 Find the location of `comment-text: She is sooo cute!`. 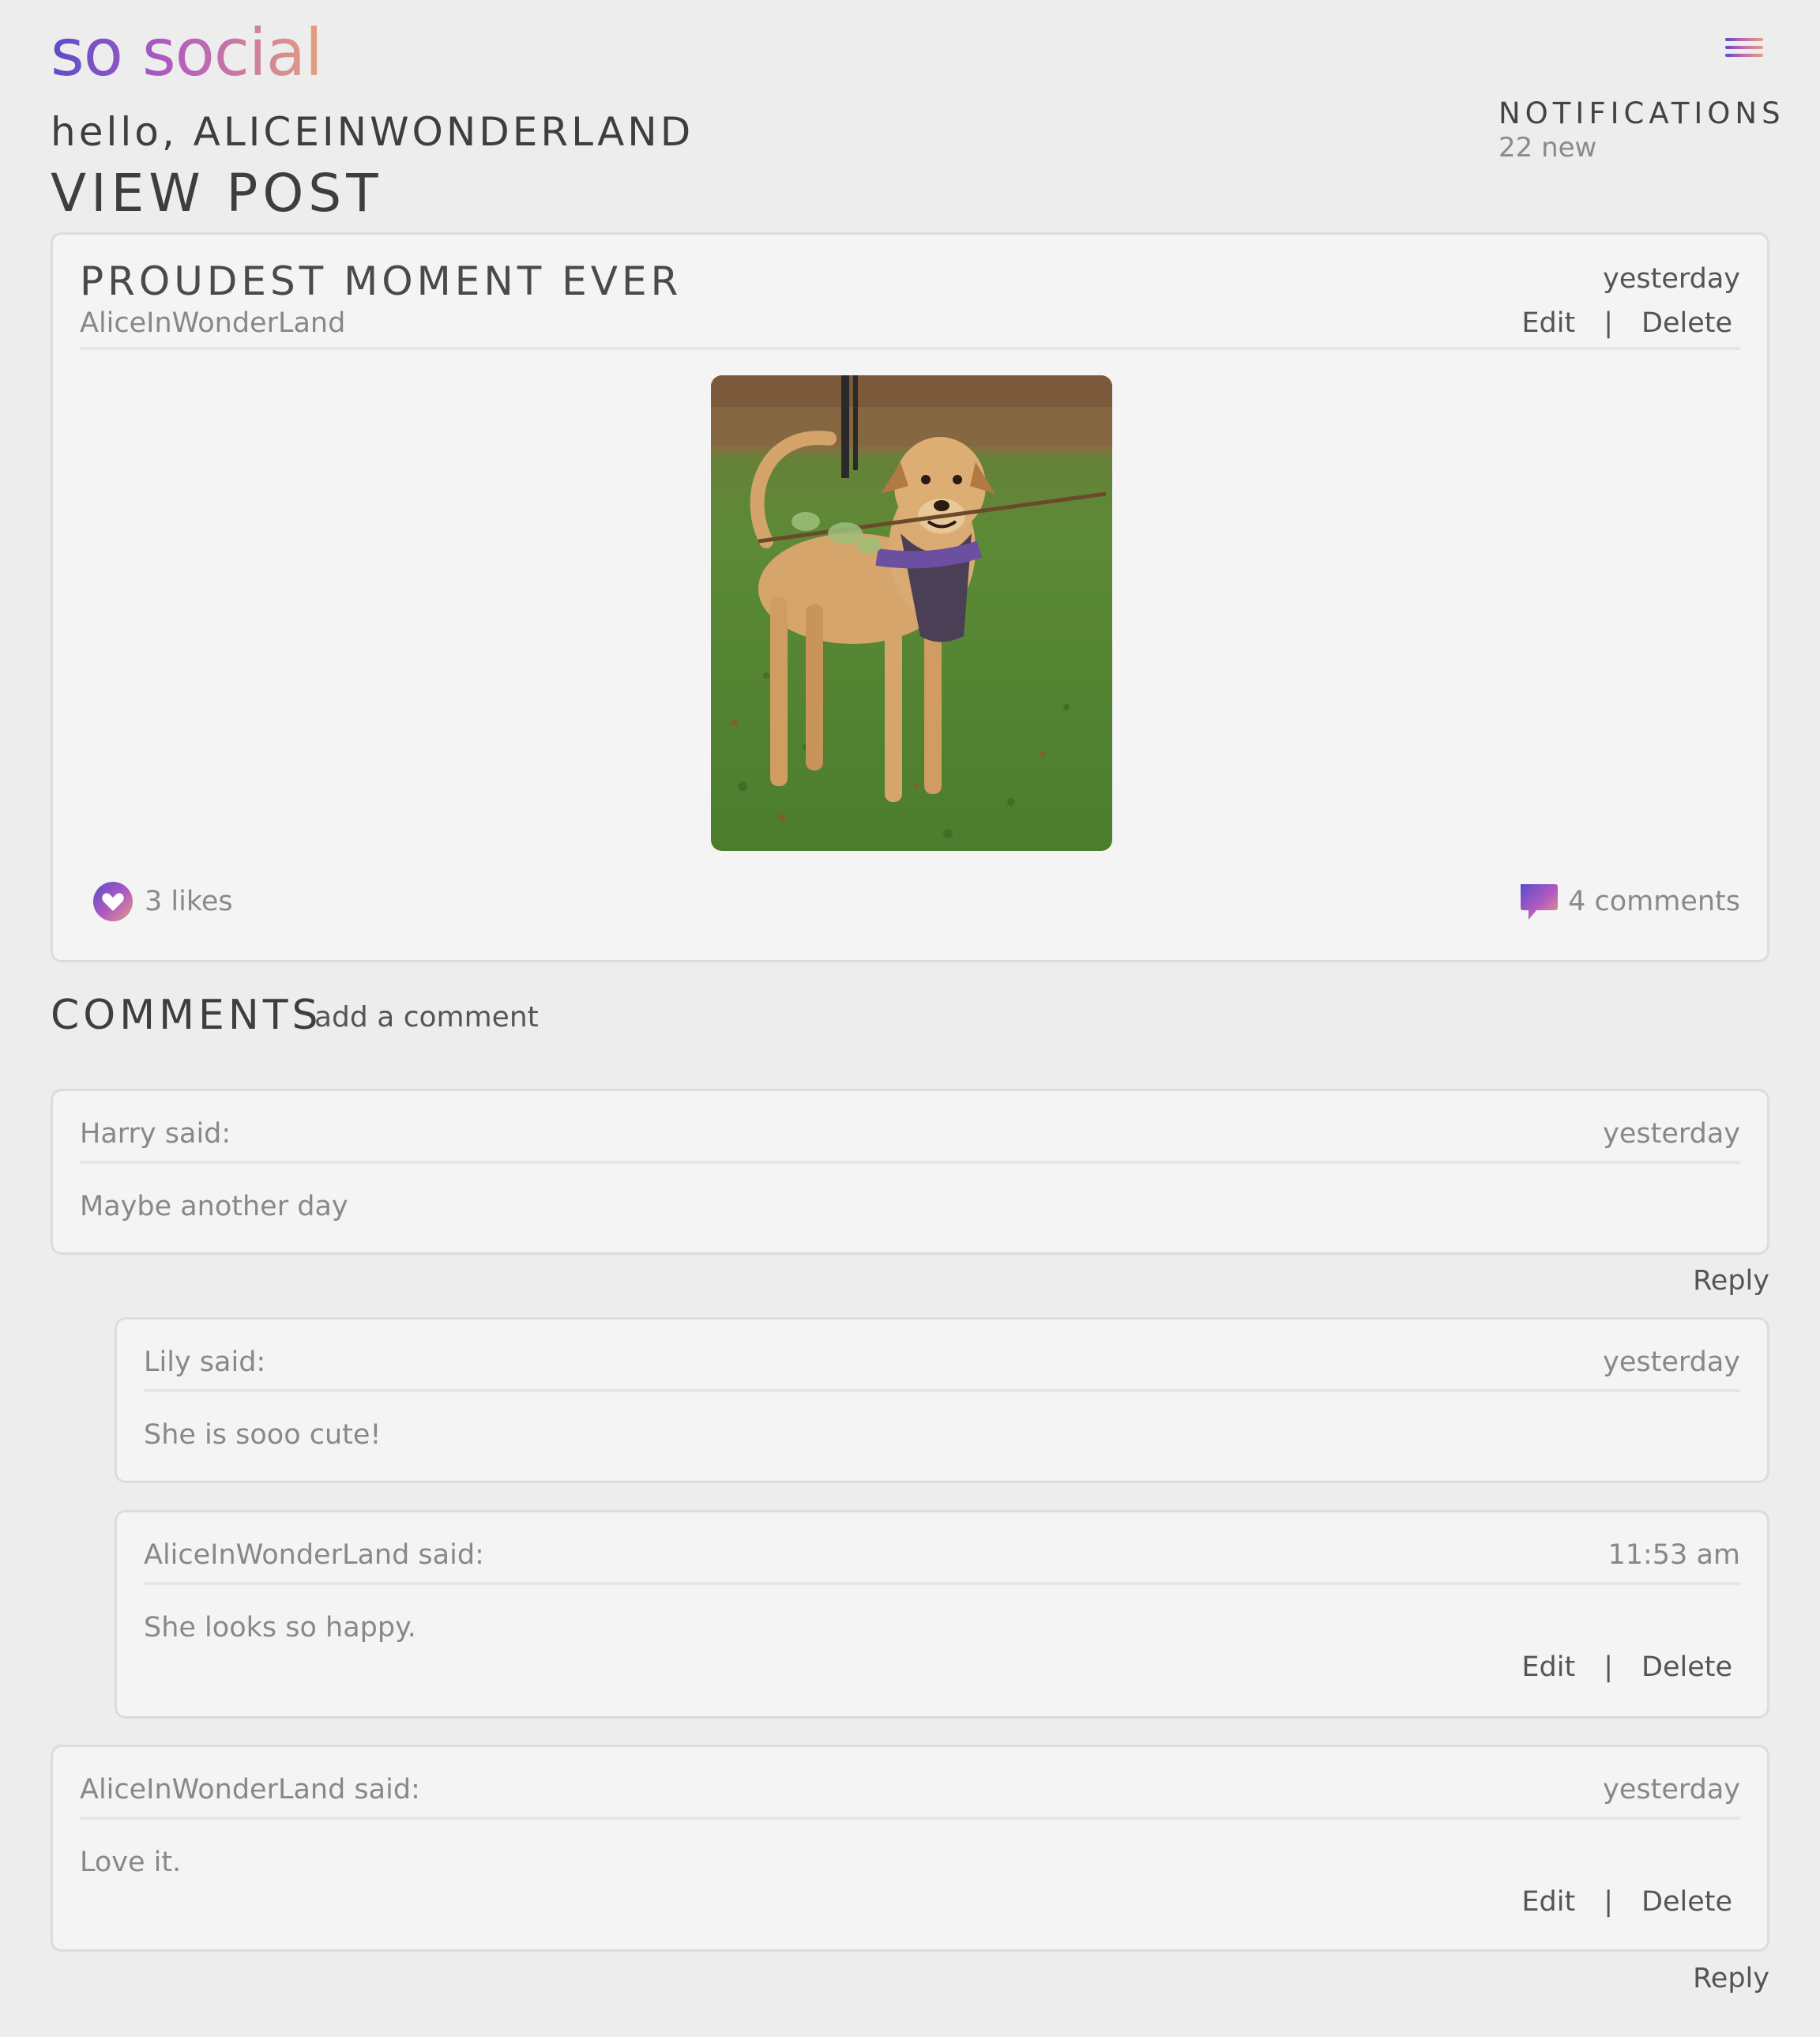

comment-text: She is sooo cute! is located at coordinates (263, 1435).